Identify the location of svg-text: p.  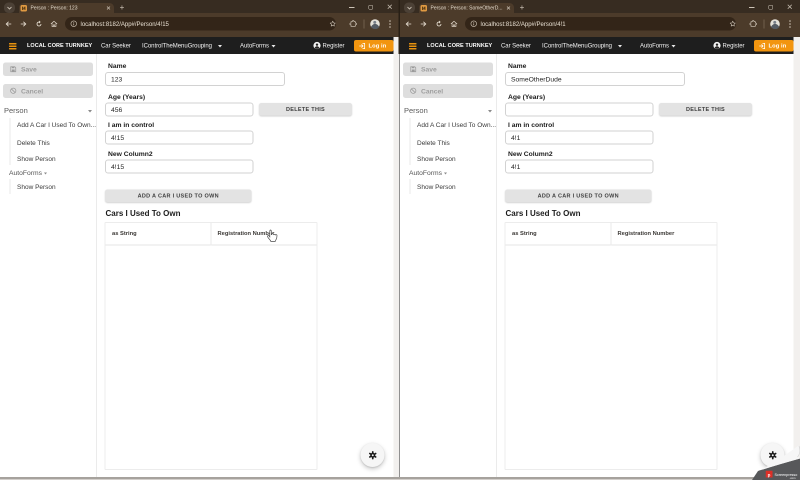
(769, 474).